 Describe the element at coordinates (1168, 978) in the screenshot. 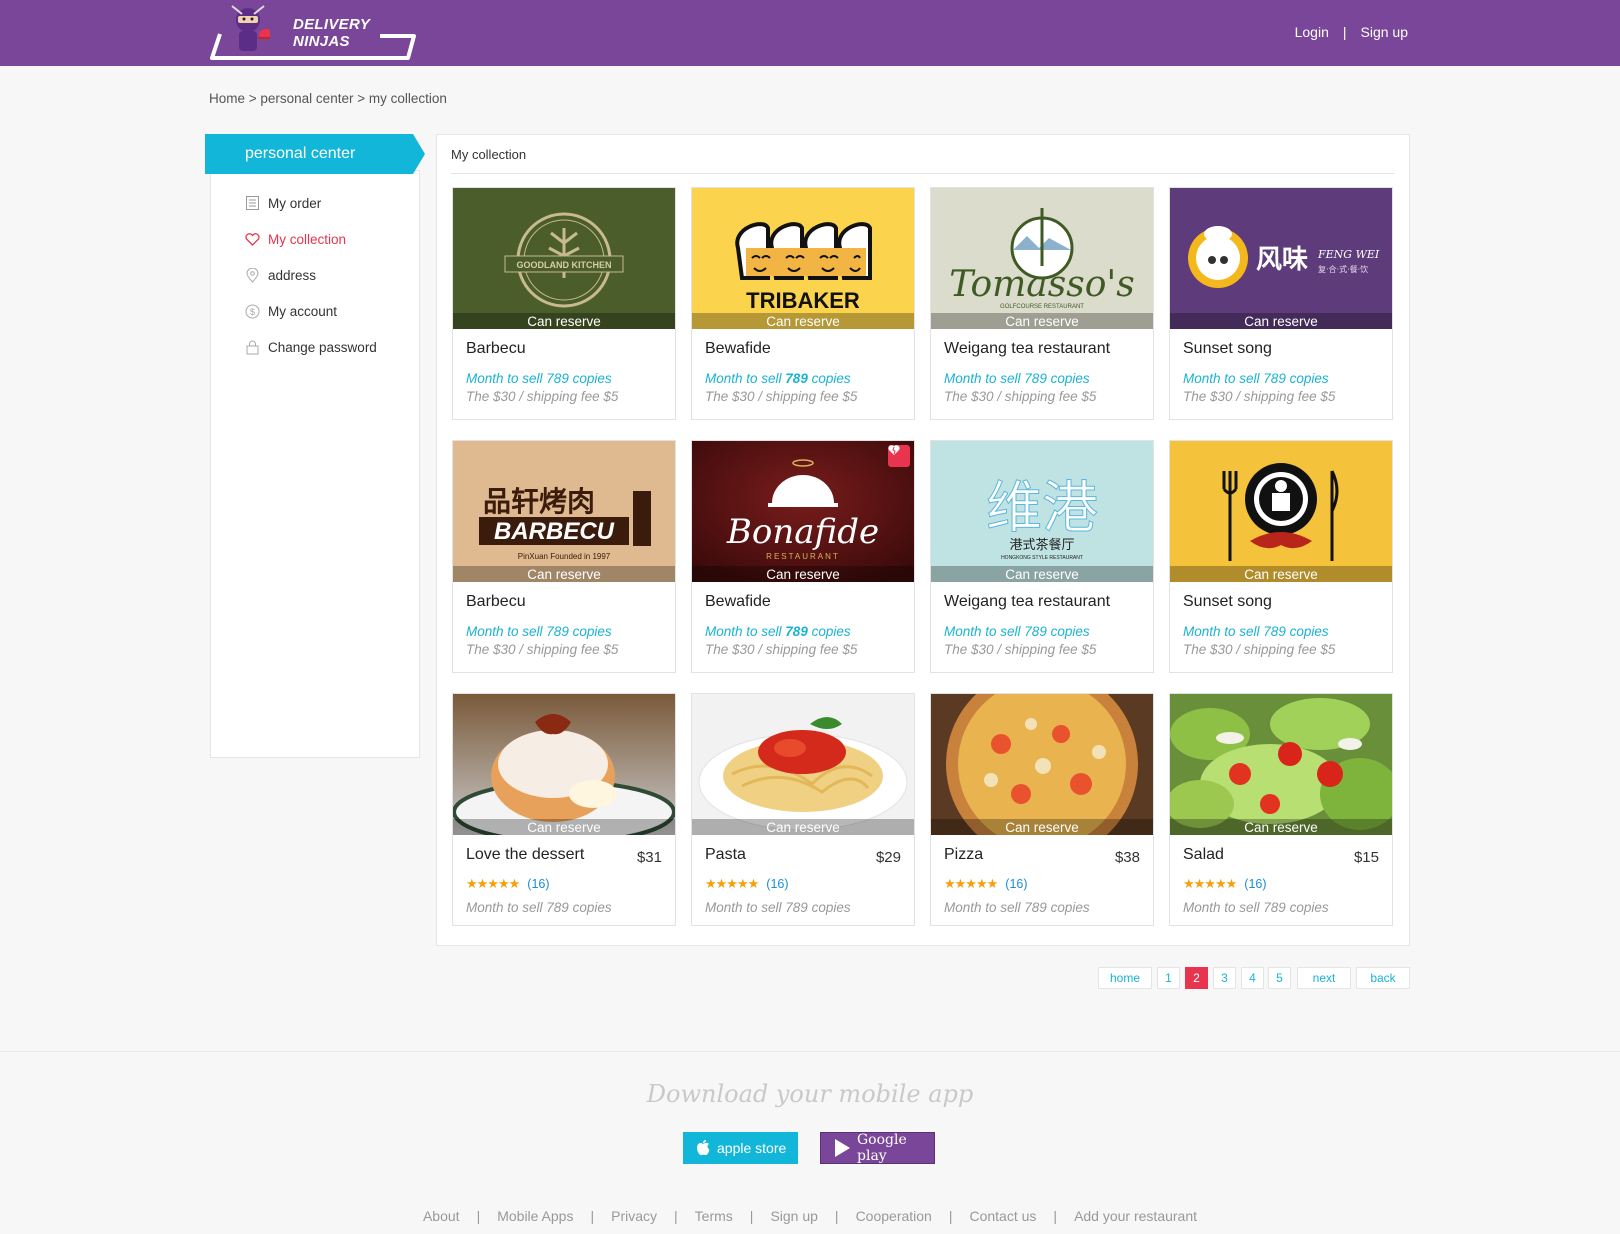

I see `pagination-page-1: 1` at that location.